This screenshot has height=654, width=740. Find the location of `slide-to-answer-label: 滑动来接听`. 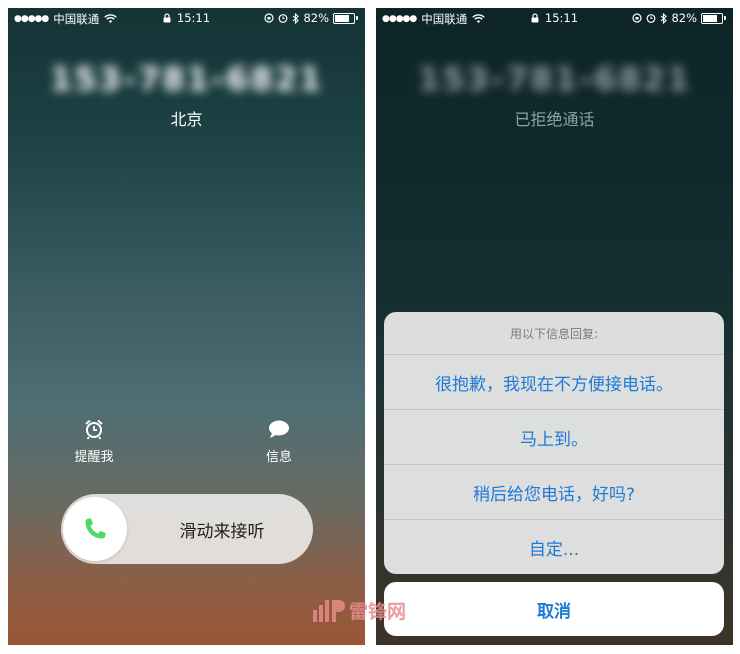

slide-to-answer-label: 滑动来接听 is located at coordinates (222, 531).